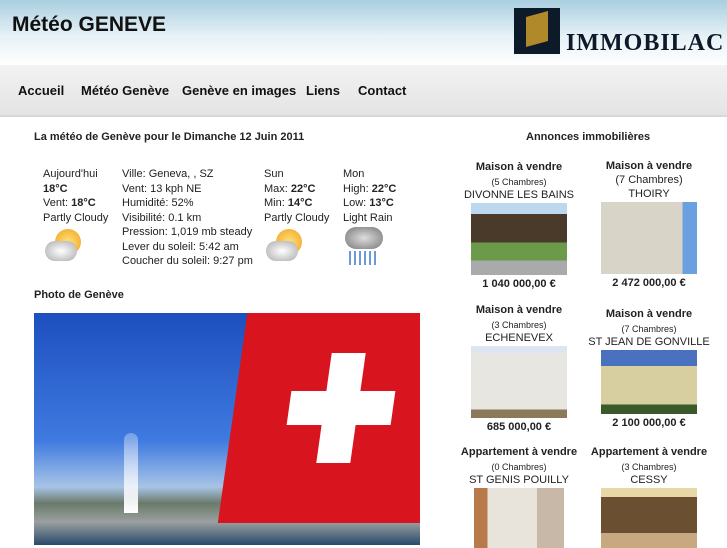  Describe the element at coordinates (300, 203) in the screenshot. I see `sun-min: 14°C` at that location.